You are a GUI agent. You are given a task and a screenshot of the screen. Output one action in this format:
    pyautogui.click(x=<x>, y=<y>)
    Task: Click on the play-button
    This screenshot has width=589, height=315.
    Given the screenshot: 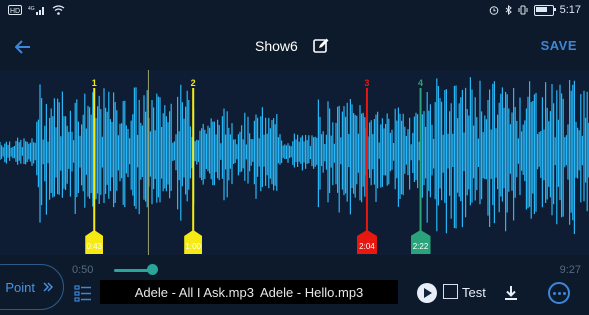 What is the action you would take?
    pyautogui.click(x=427, y=293)
    